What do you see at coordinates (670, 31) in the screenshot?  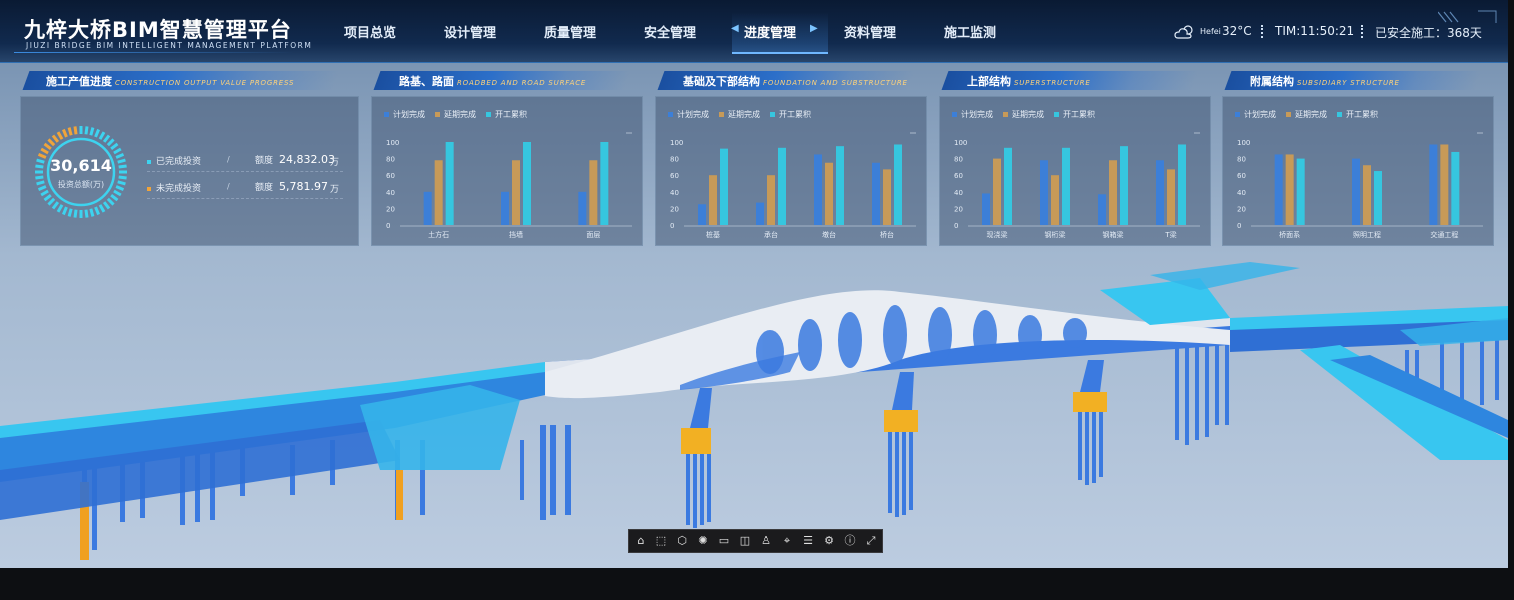 I see `nav-item-safety: 安全管理` at bounding box center [670, 31].